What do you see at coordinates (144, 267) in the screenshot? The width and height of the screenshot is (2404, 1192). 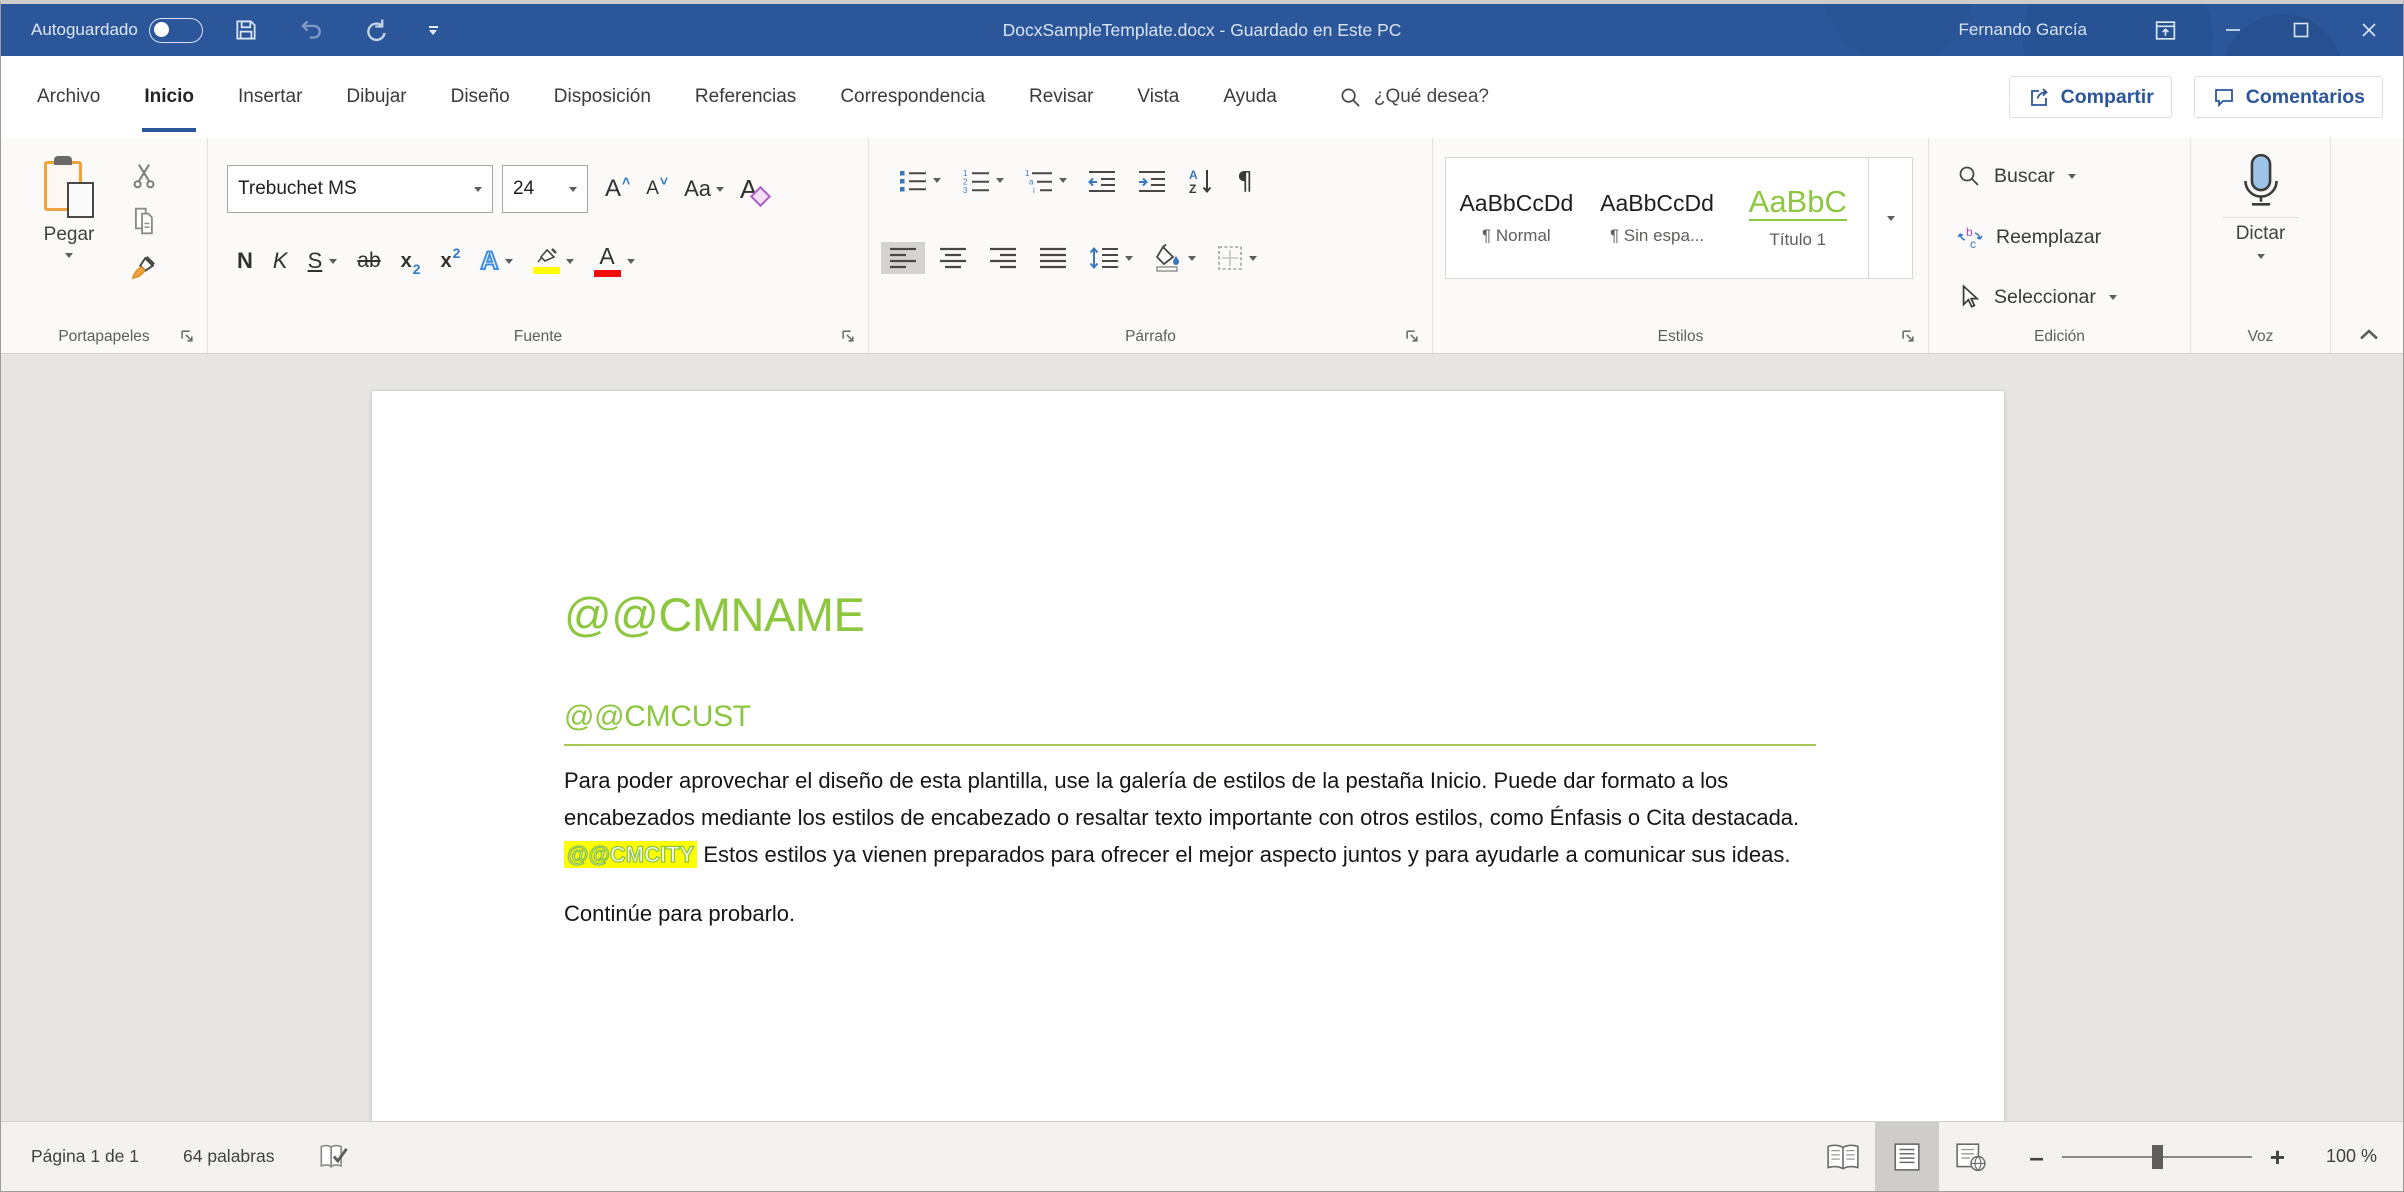 I see `format-painter-button` at bounding box center [144, 267].